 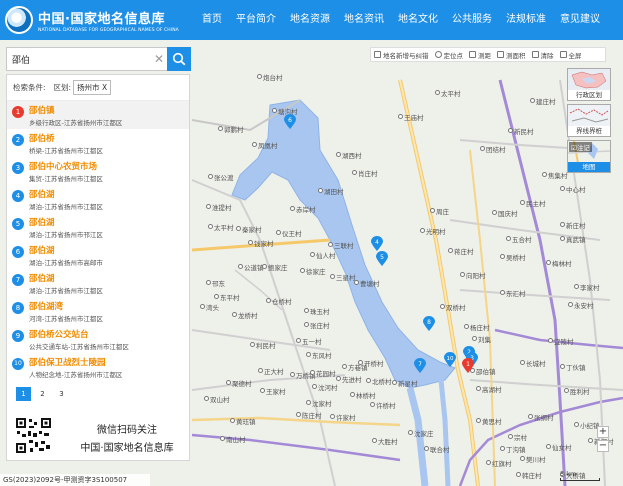 What do you see at coordinates (219, 207) in the screenshot?
I see `map-label: 淮提村` at bounding box center [219, 207].